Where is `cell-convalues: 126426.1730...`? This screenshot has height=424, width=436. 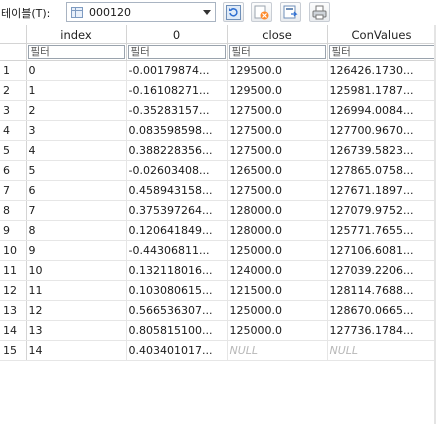
cell-convalues: 126426.1730... is located at coordinates (381, 70).